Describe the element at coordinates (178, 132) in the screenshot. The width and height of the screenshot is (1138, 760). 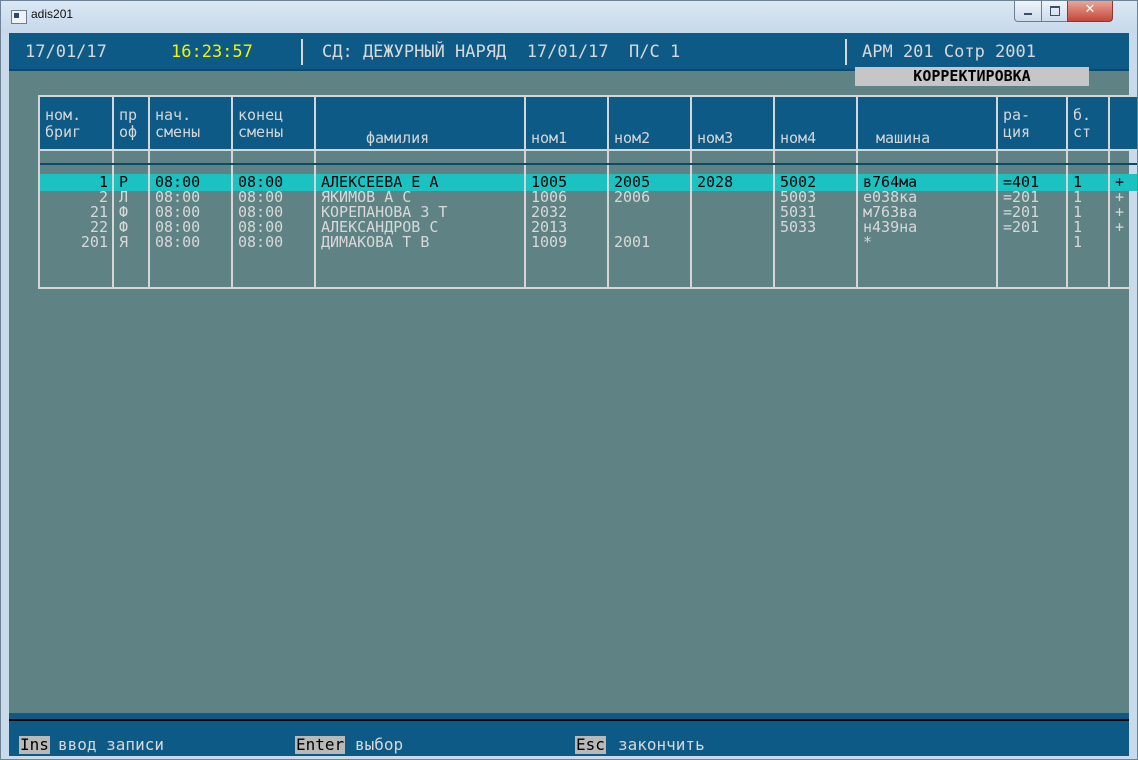
I see `column-header-start: смены` at that location.